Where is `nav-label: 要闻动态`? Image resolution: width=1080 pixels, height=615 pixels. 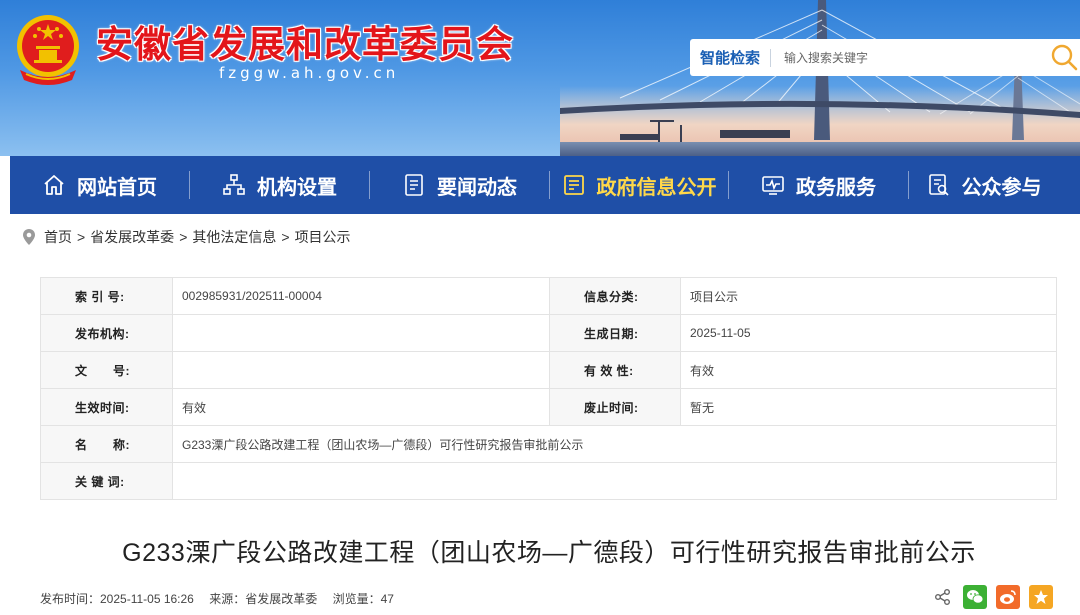
nav-label: 要闻动态 is located at coordinates (477, 187).